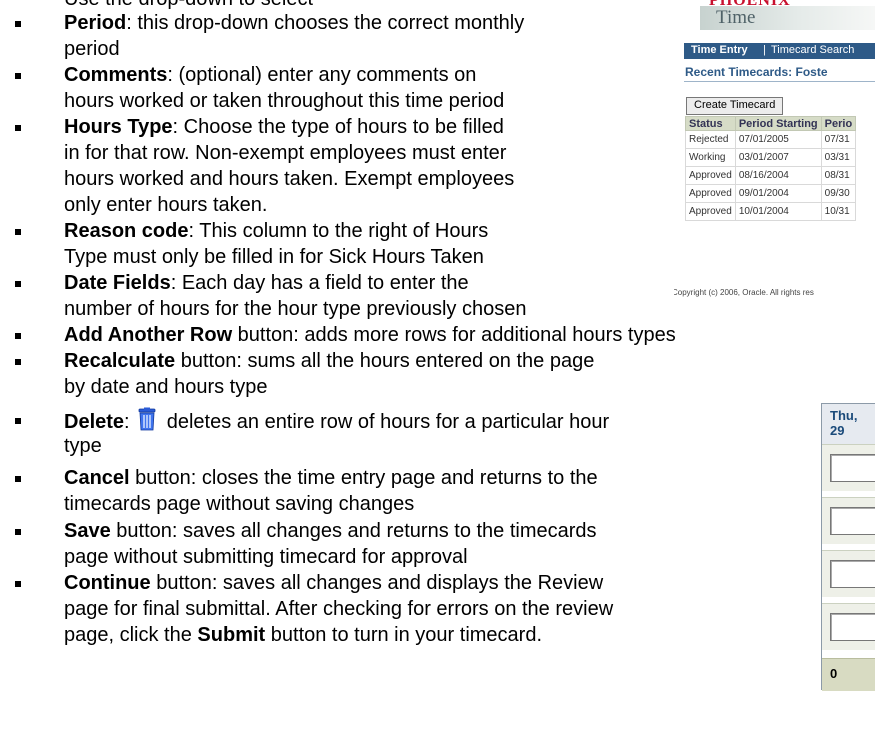 The width and height of the screenshot is (875, 751). Describe the element at coordinates (844, 423) in the screenshot. I see `date-header-label: Thu, 29` at that location.